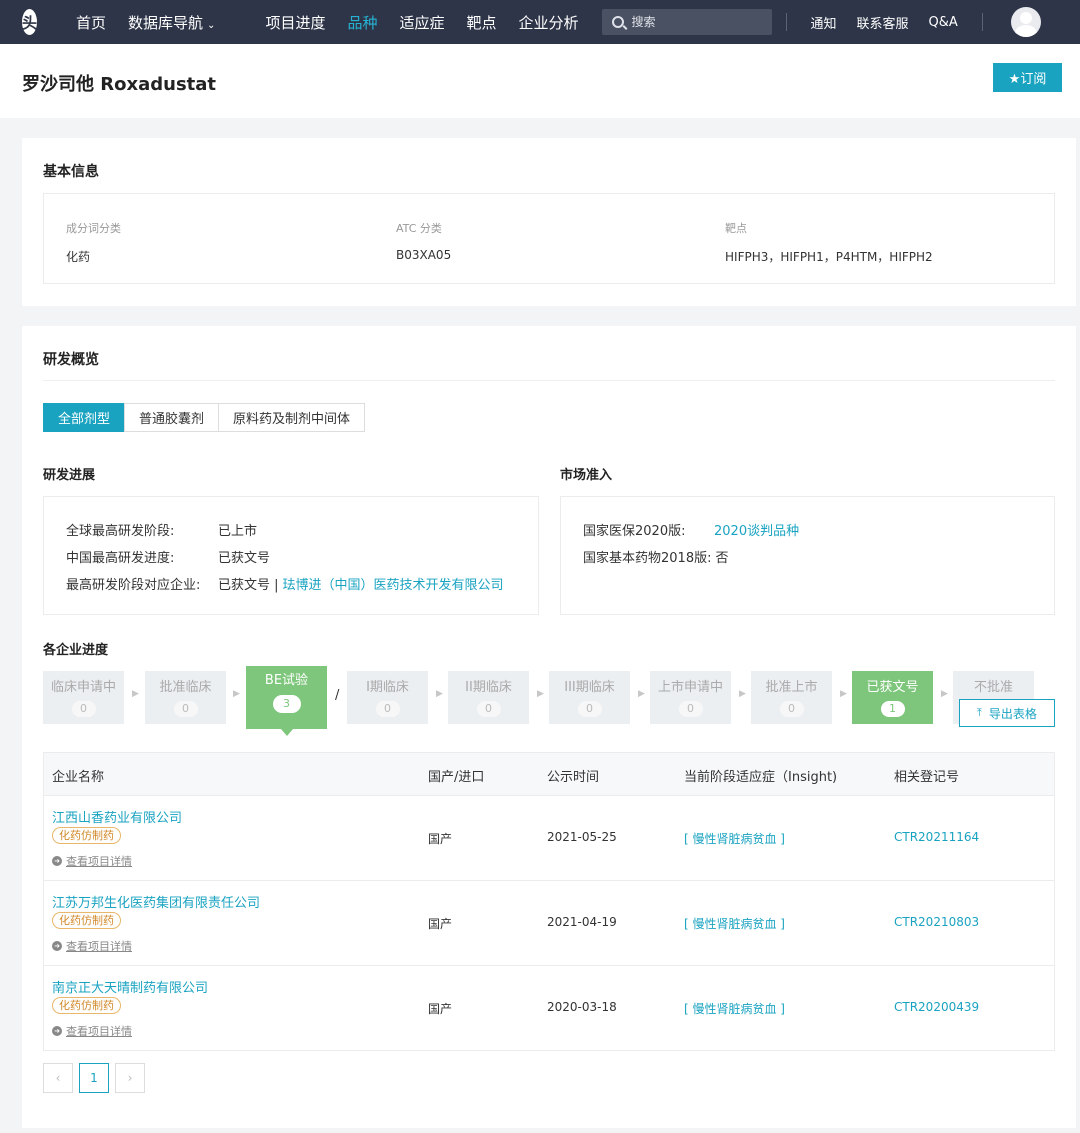 The height and width of the screenshot is (1133, 1080). What do you see at coordinates (1025, 22) in the screenshot?
I see `user-avatar-icon` at bounding box center [1025, 22].